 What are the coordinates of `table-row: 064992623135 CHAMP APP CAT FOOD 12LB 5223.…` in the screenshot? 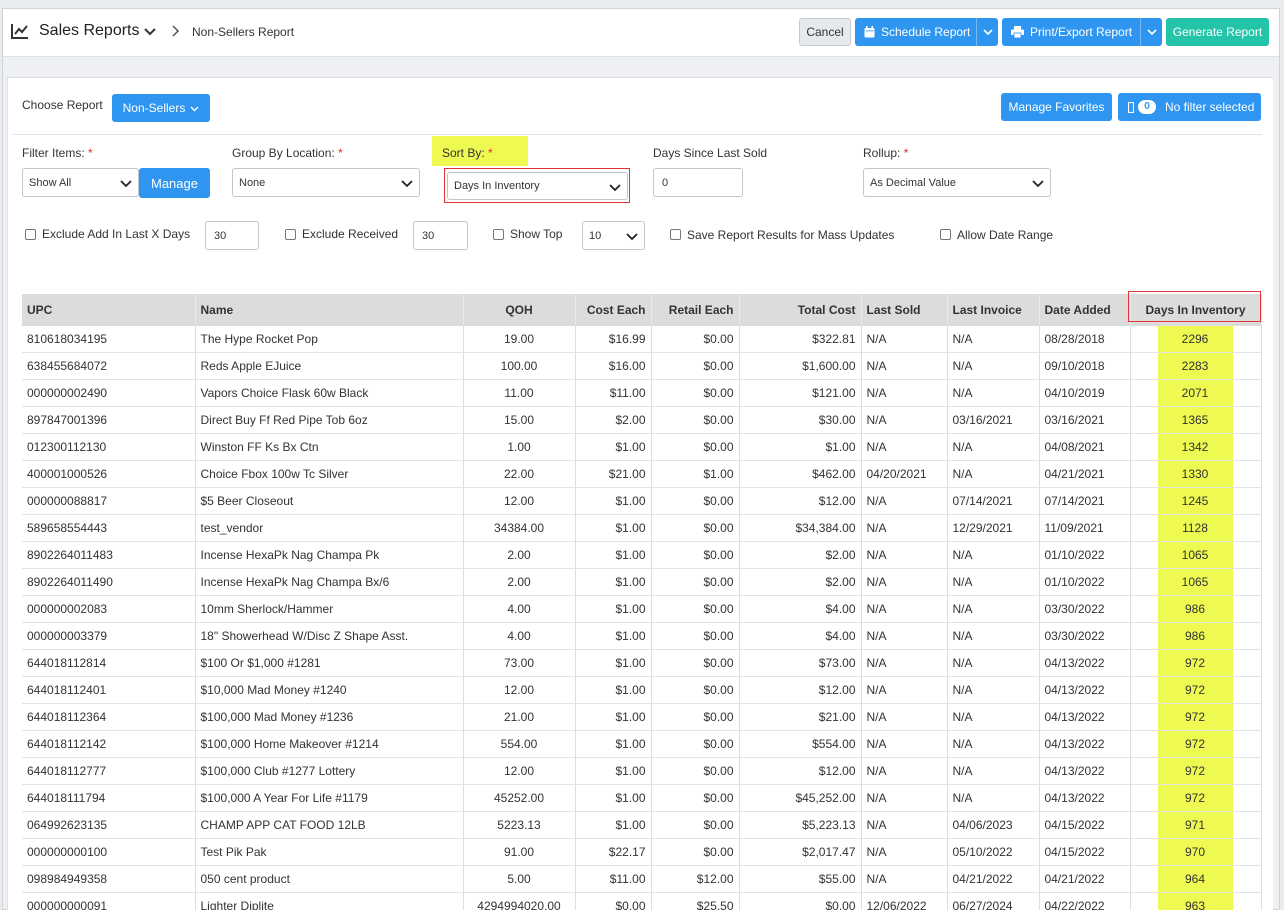 It's located at (642, 825).